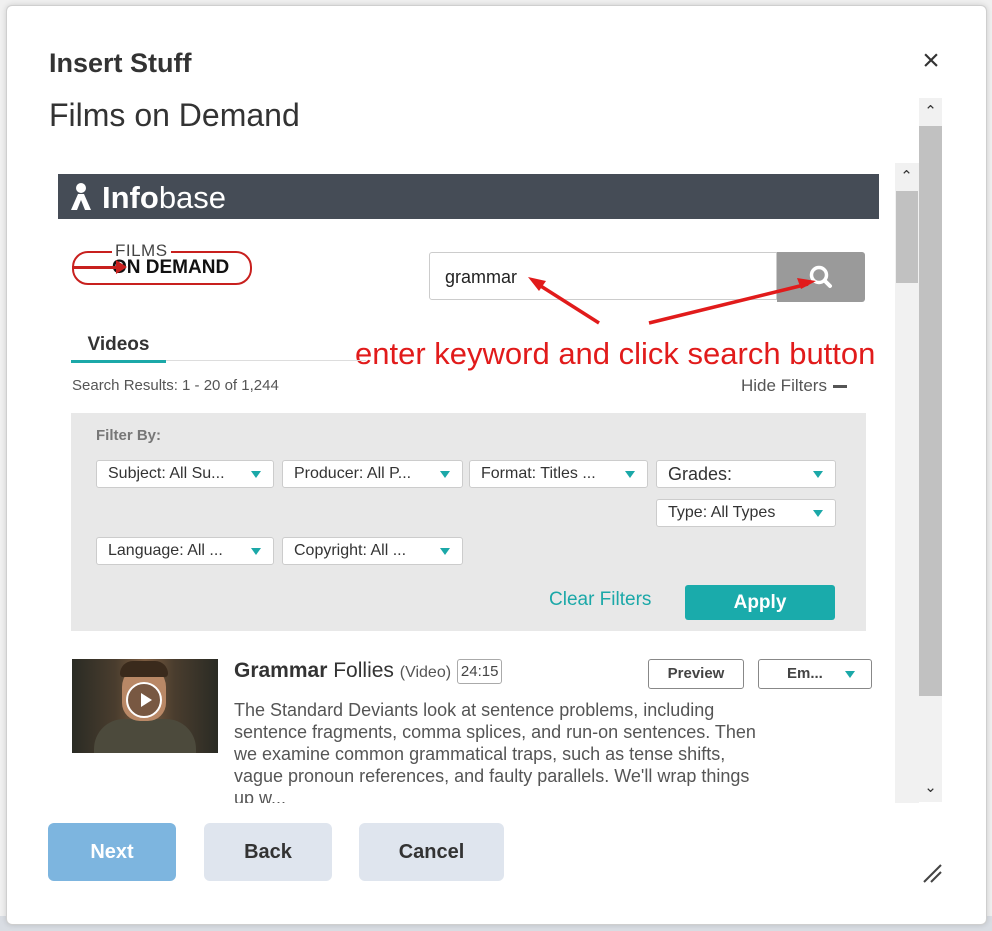 The image size is (992, 931). I want to click on play-icon, so click(144, 700).